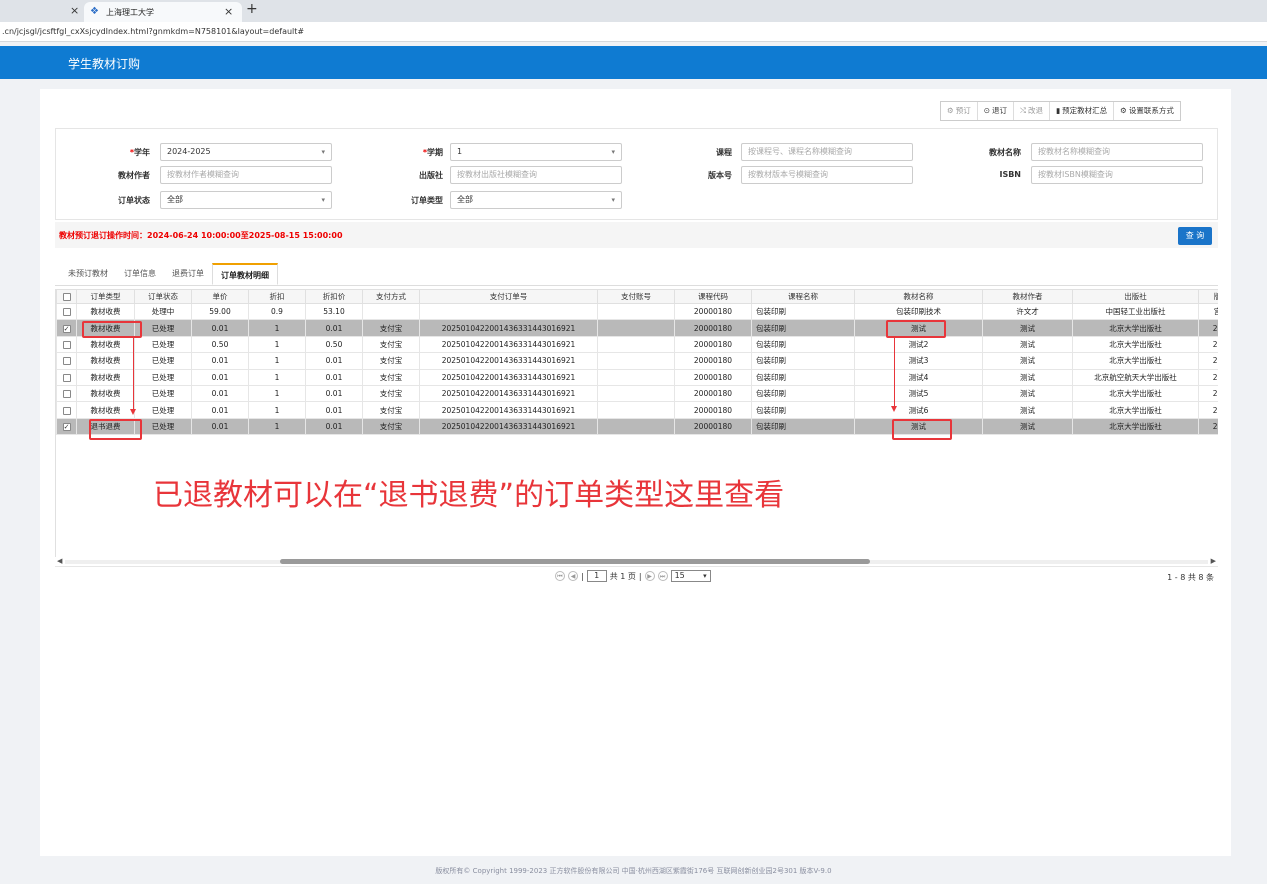 The image size is (1267, 884). Describe the element at coordinates (1027, 296) in the screenshot. I see `column-header: 教材作者` at that location.